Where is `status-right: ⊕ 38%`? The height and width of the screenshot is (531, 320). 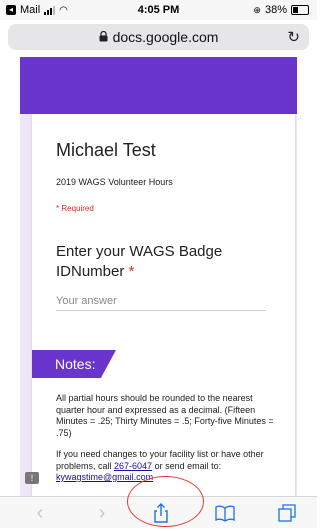 status-right: ⊕ 38% is located at coordinates (281, 10).